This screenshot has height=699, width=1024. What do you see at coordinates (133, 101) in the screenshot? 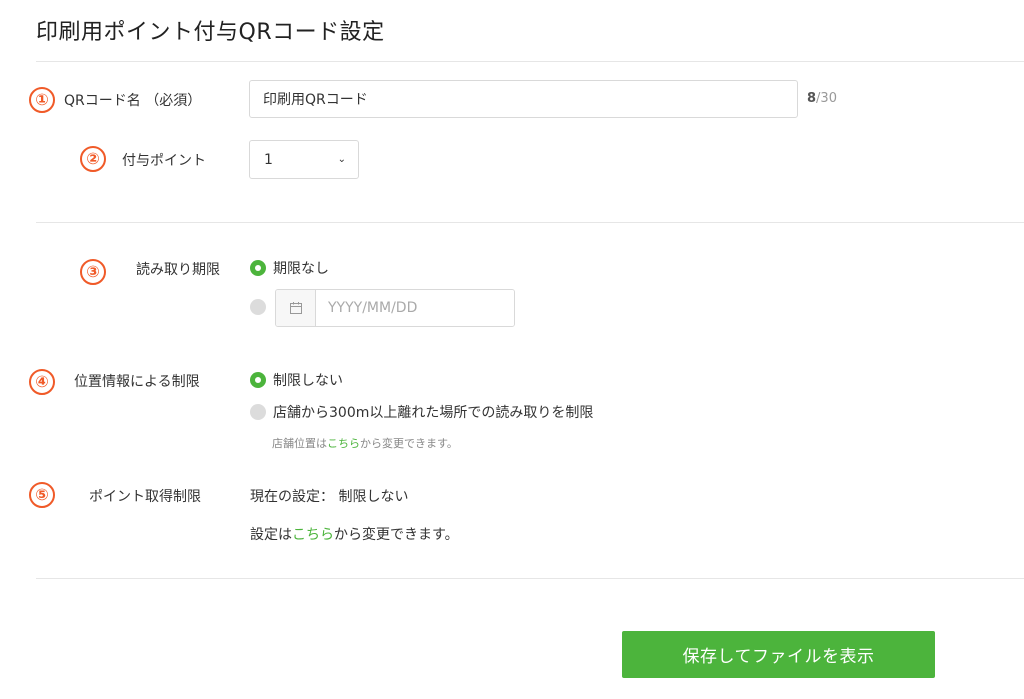
I see `qr-name-label: QRコード名 （必須）` at bounding box center [133, 101].